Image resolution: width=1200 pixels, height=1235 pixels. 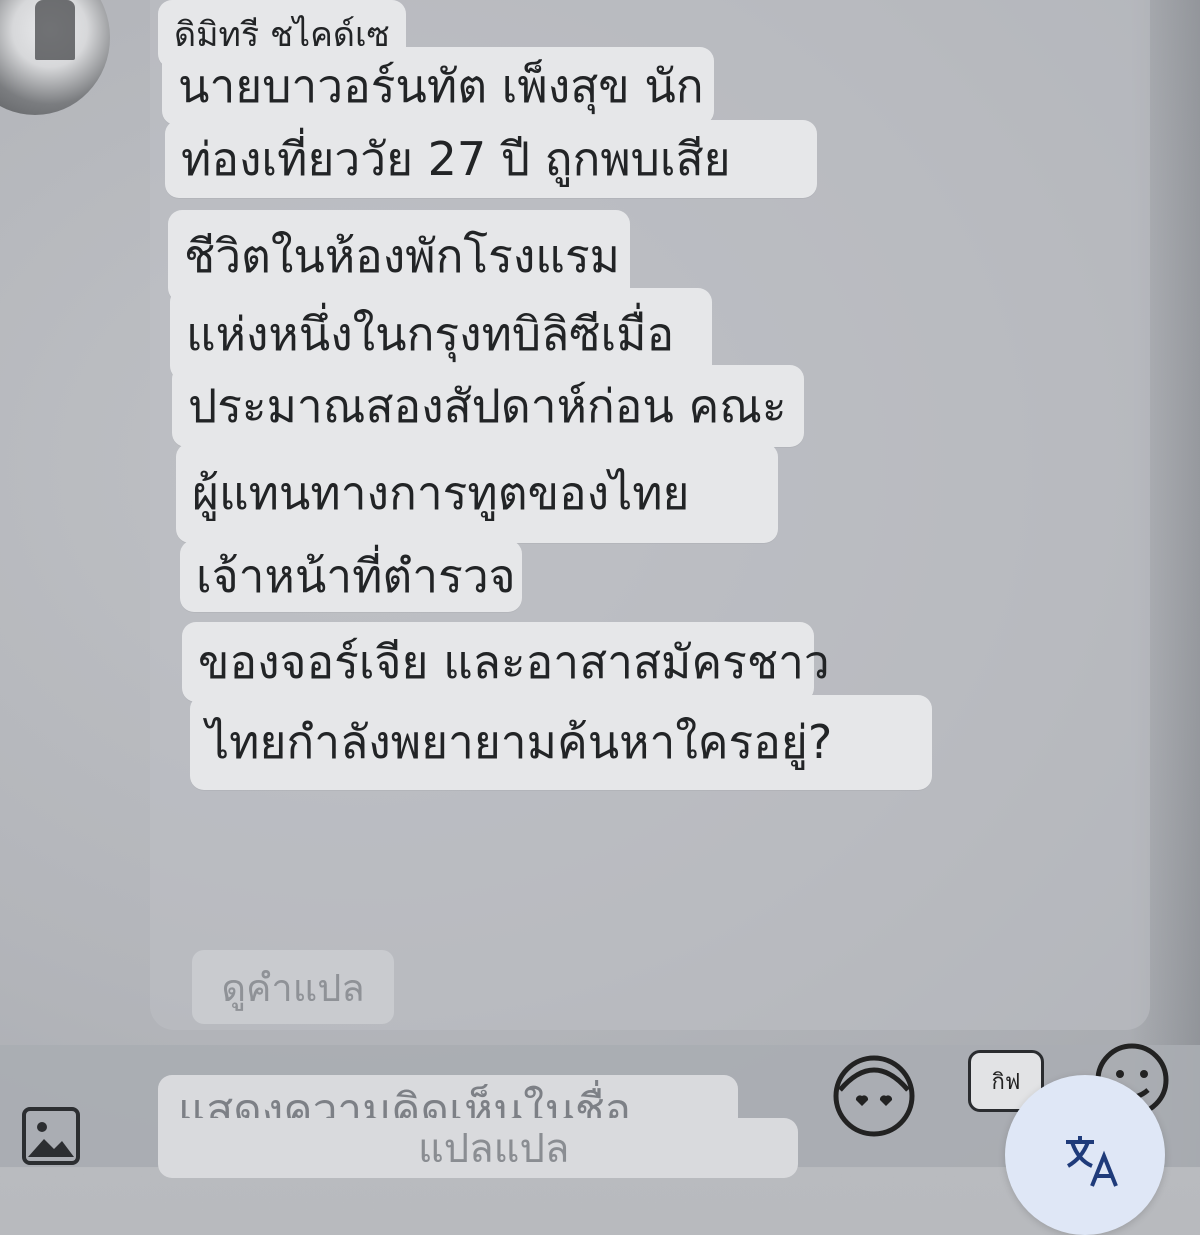 What do you see at coordinates (51, 1136) in the screenshot?
I see `image-icon` at bounding box center [51, 1136].